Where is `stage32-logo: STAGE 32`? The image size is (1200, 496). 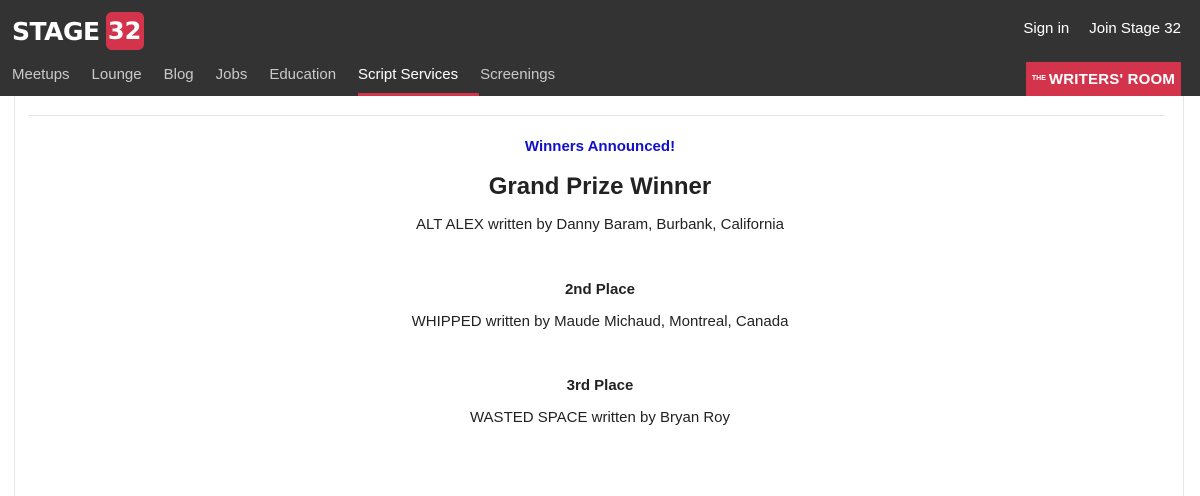 stage32-logo: STAGE 32 is located at coordinates (78, 31).